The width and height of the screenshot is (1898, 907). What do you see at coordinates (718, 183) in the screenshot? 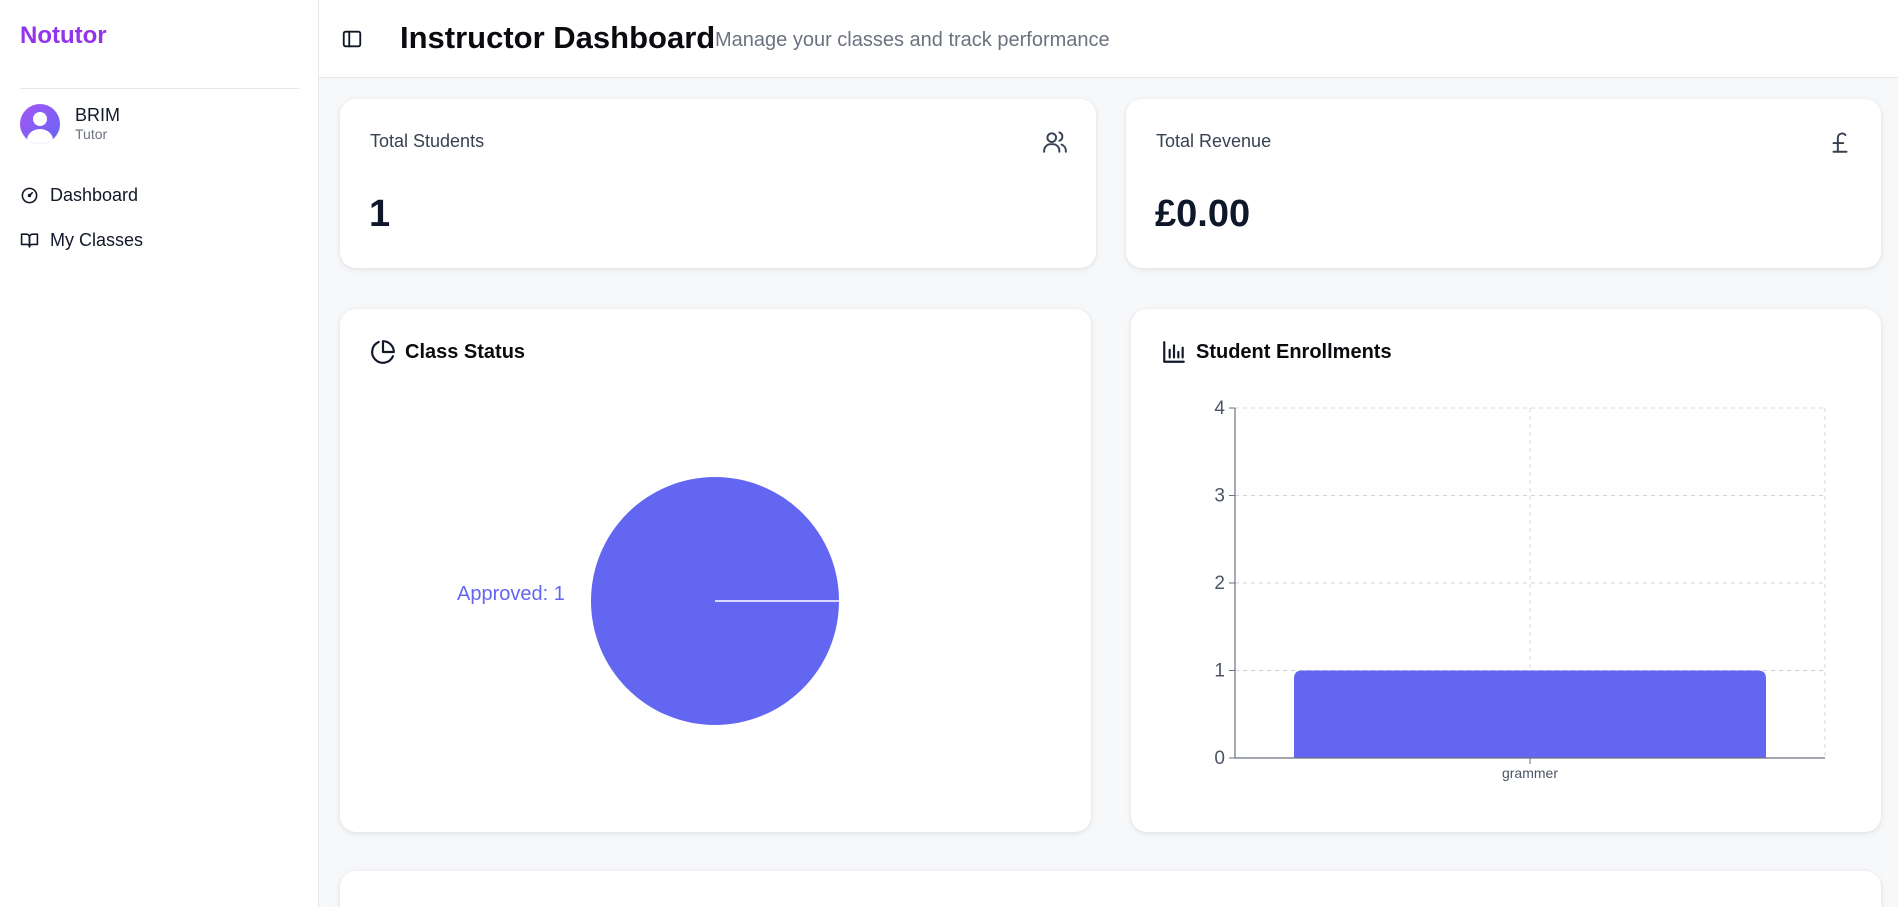
I see `total-students-card: Total Students 1` at bounding box center [718, 183].